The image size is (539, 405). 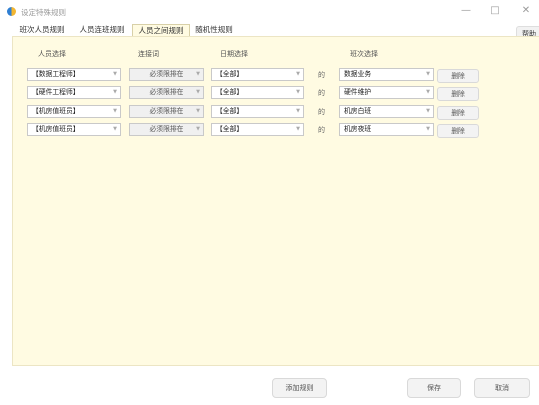 I want to click on shift-select: 机房夜班 ▼, so click(x=386, y=129).